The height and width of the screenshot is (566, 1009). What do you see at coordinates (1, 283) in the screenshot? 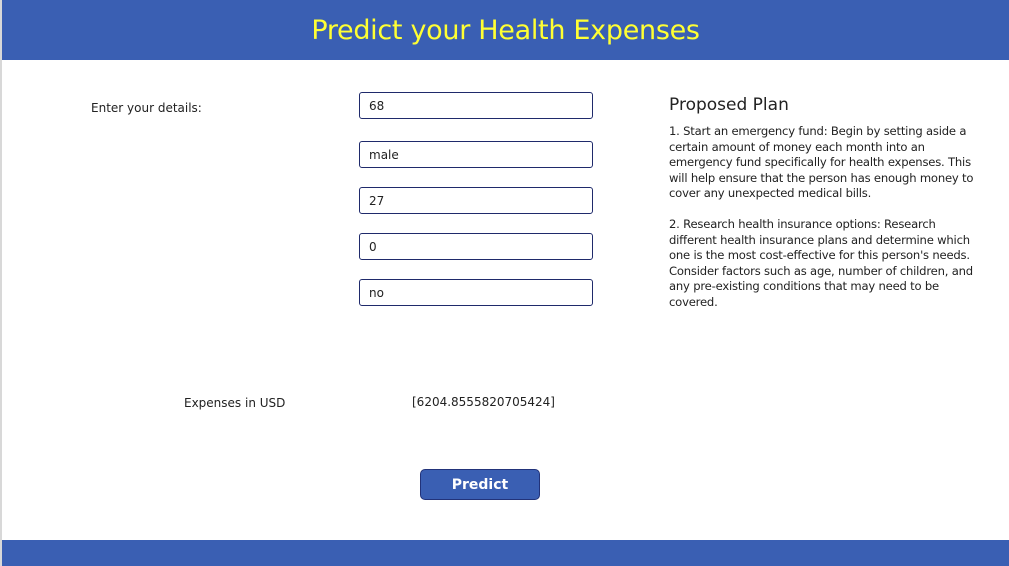
I see `left-border` at bounding box center [1, 283].